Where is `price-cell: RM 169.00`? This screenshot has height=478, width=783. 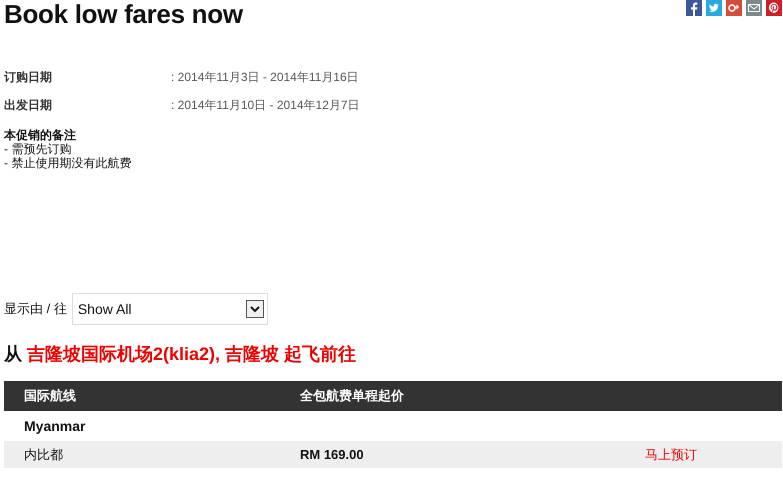
price-cell: RM 169.00 is located at coordinates (332, 454).